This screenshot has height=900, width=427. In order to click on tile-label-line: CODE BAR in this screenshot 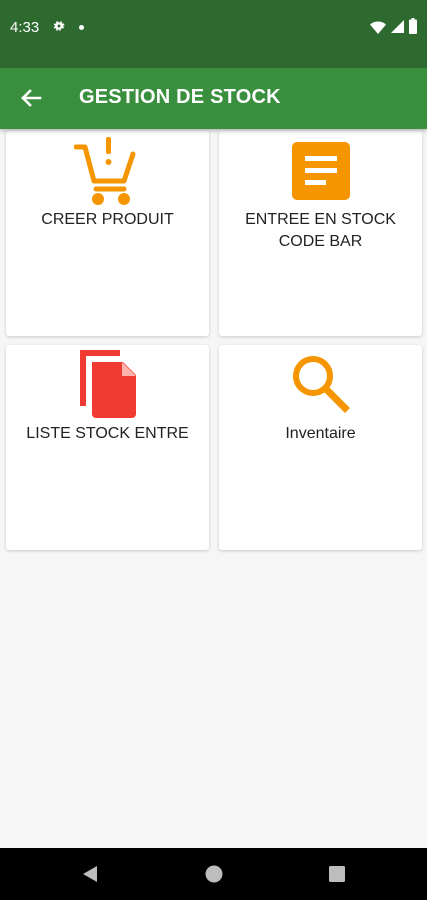, I will do `click(320, 241)`.